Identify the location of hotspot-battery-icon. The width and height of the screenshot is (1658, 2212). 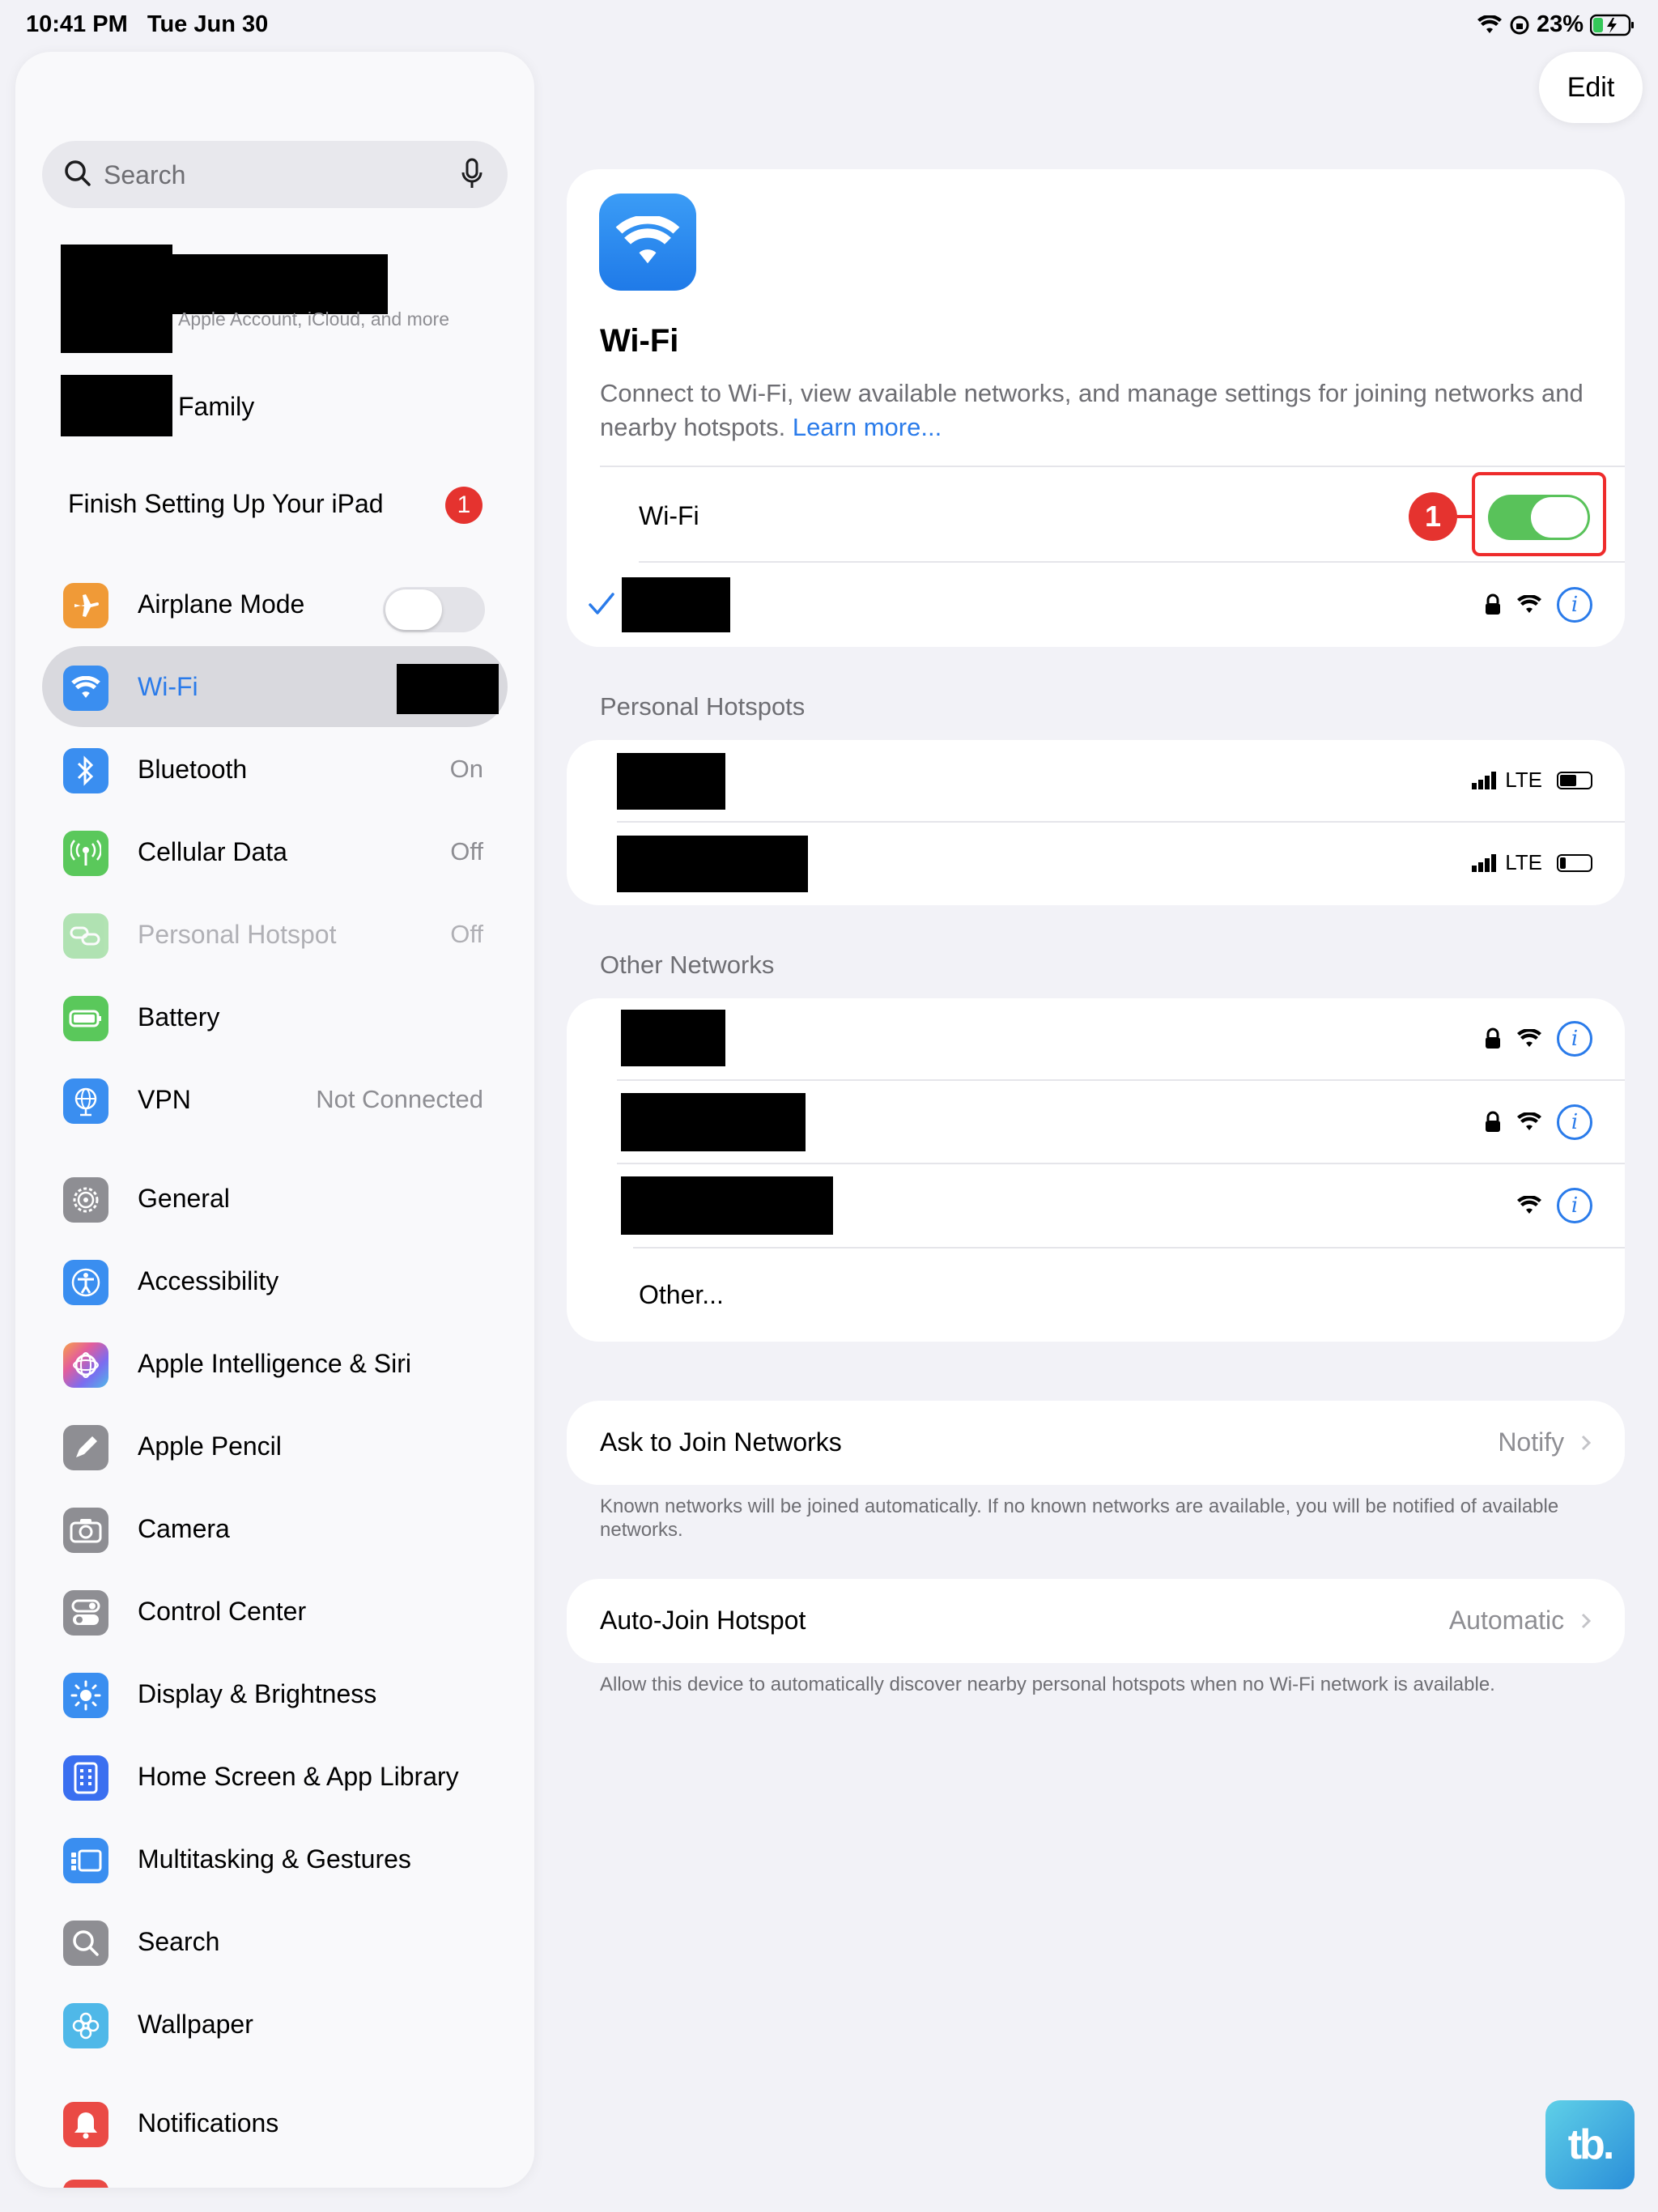
(1574, 780).